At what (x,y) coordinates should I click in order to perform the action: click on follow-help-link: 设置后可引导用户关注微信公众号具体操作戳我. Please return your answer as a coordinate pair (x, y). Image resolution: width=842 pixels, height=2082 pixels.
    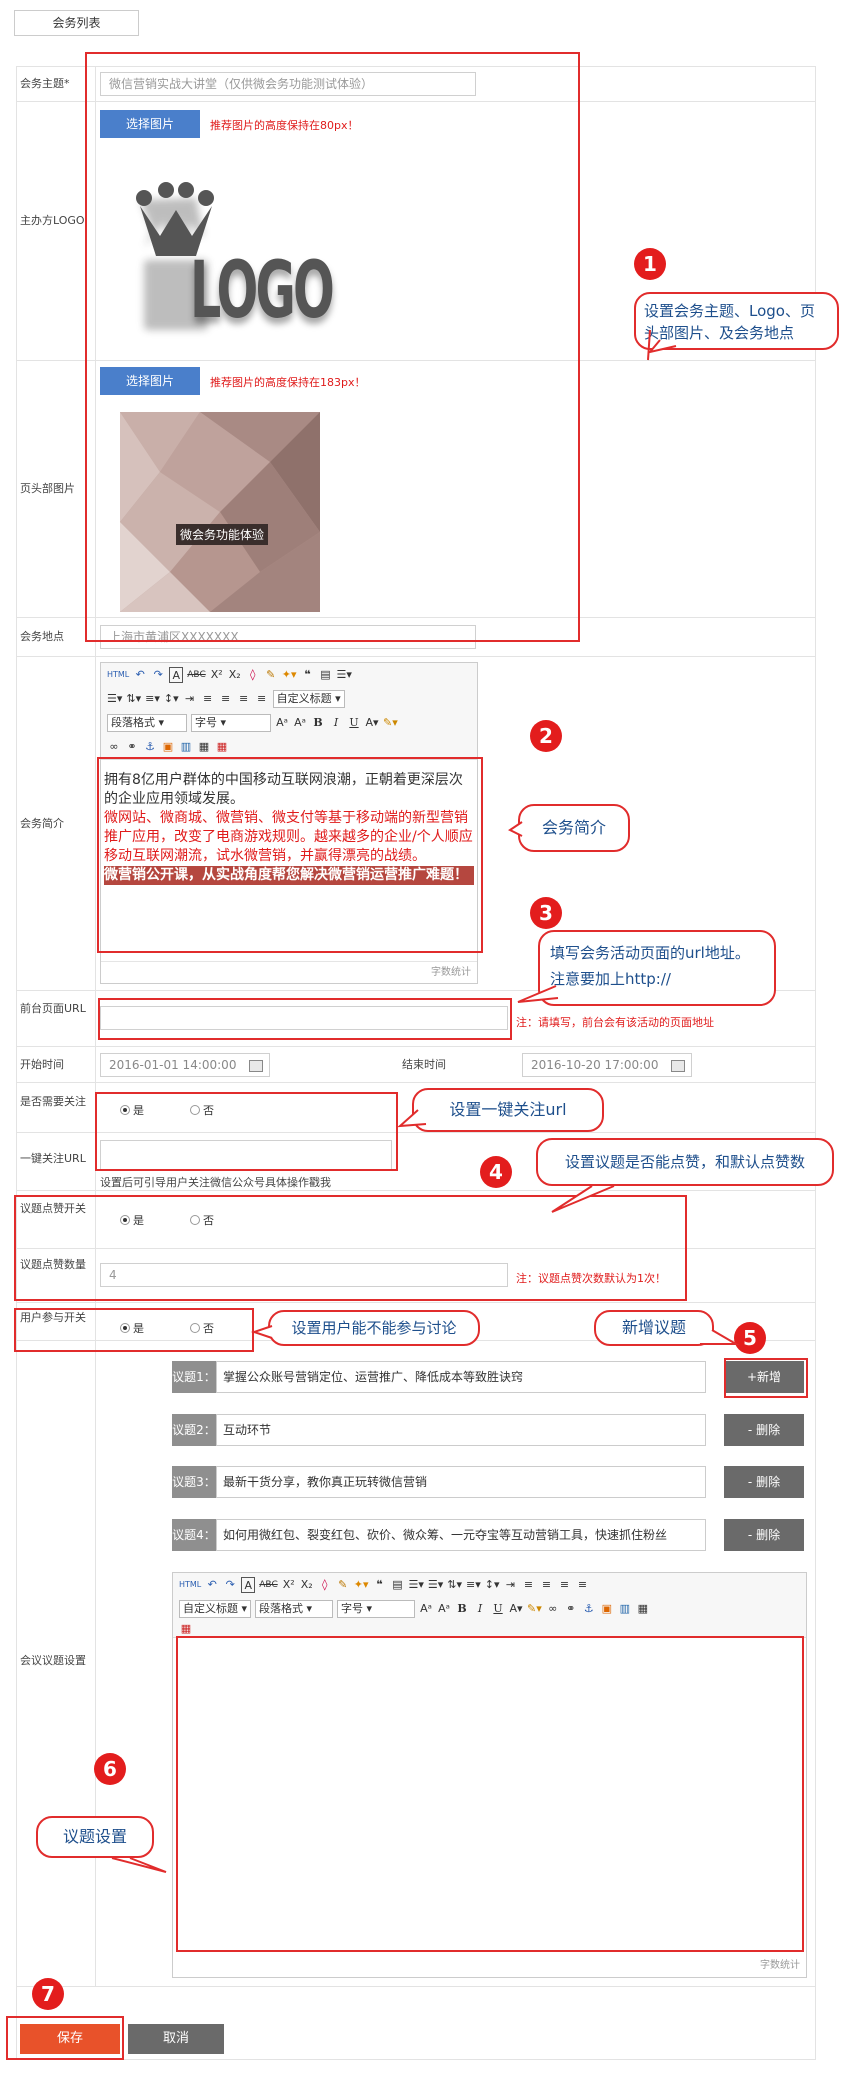
    Looking at the image, I should click on (215, 1182).